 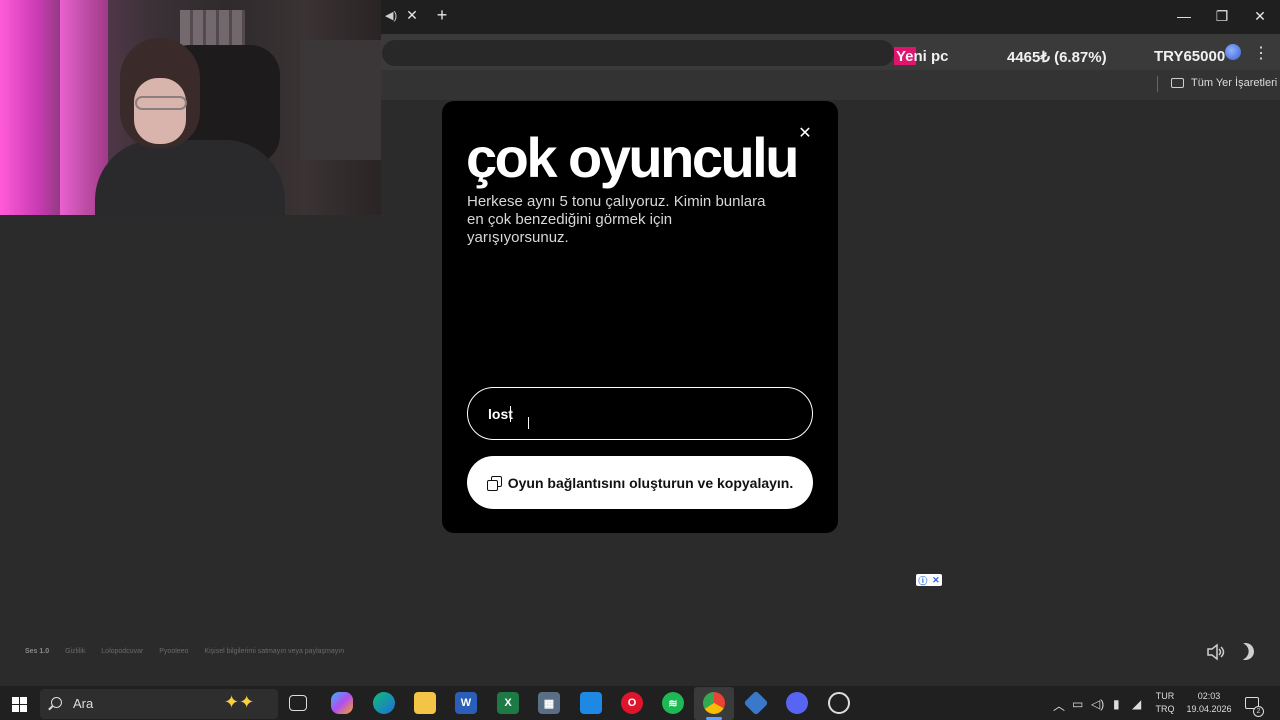 I want to click on tray-chevron-icon: ︿, so click(x=1059, y=705).